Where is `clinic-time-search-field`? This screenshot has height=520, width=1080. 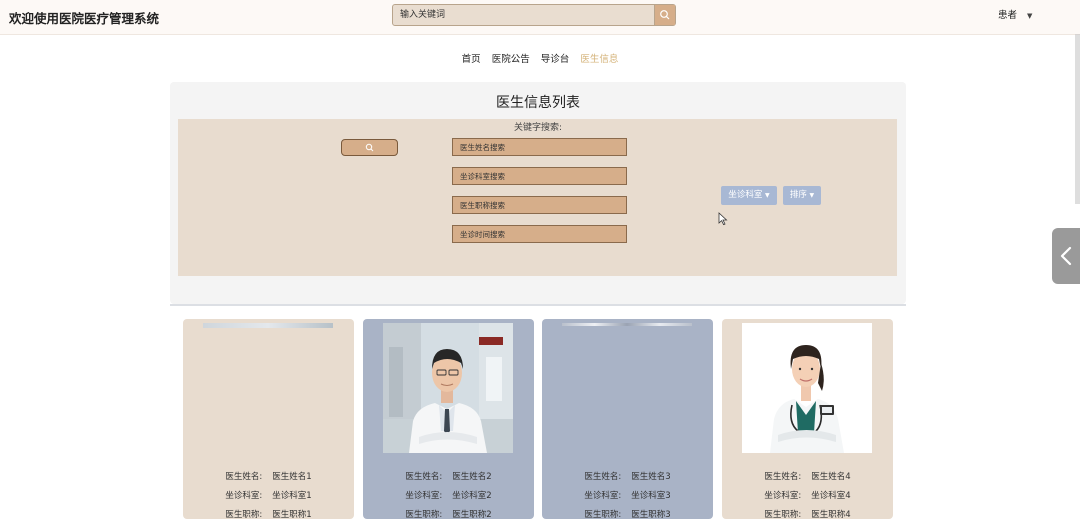 clinic-time-search-field is located at coordinates (539, 234).